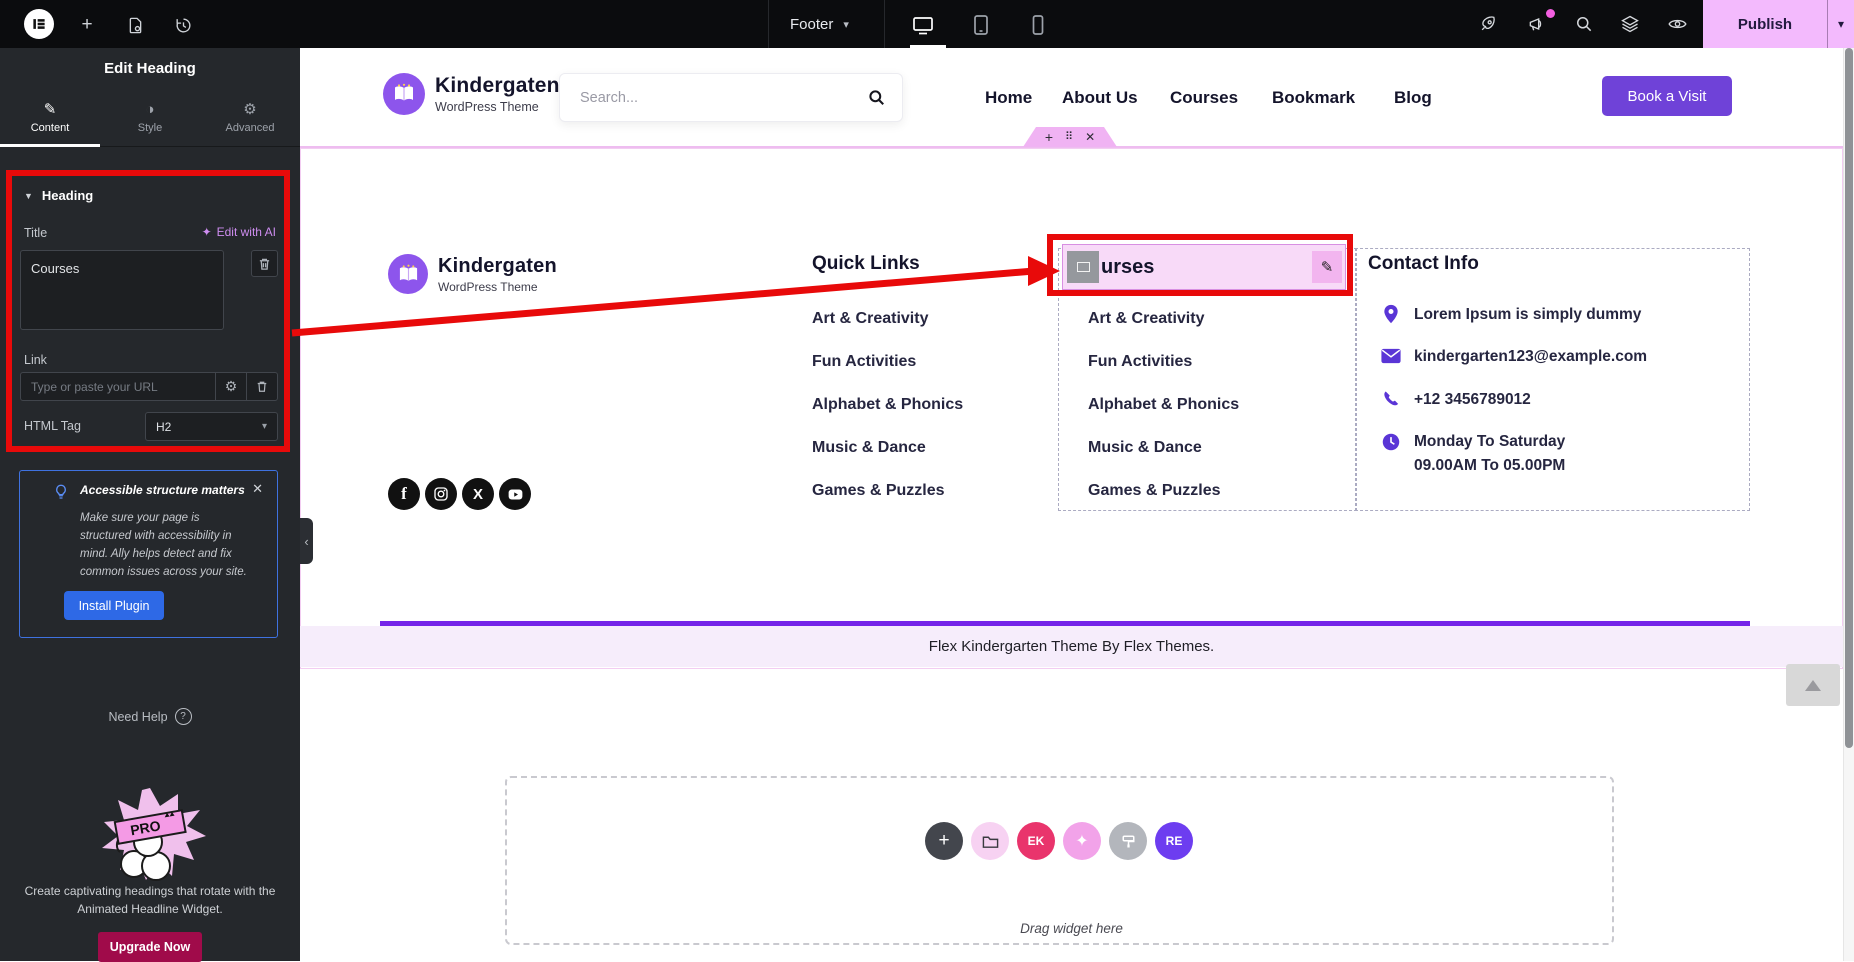  What do you see at coordinates (1127, 267) in the screenshot?
I see `edited-heading-text: urses` at bounding box center [1127, 267].